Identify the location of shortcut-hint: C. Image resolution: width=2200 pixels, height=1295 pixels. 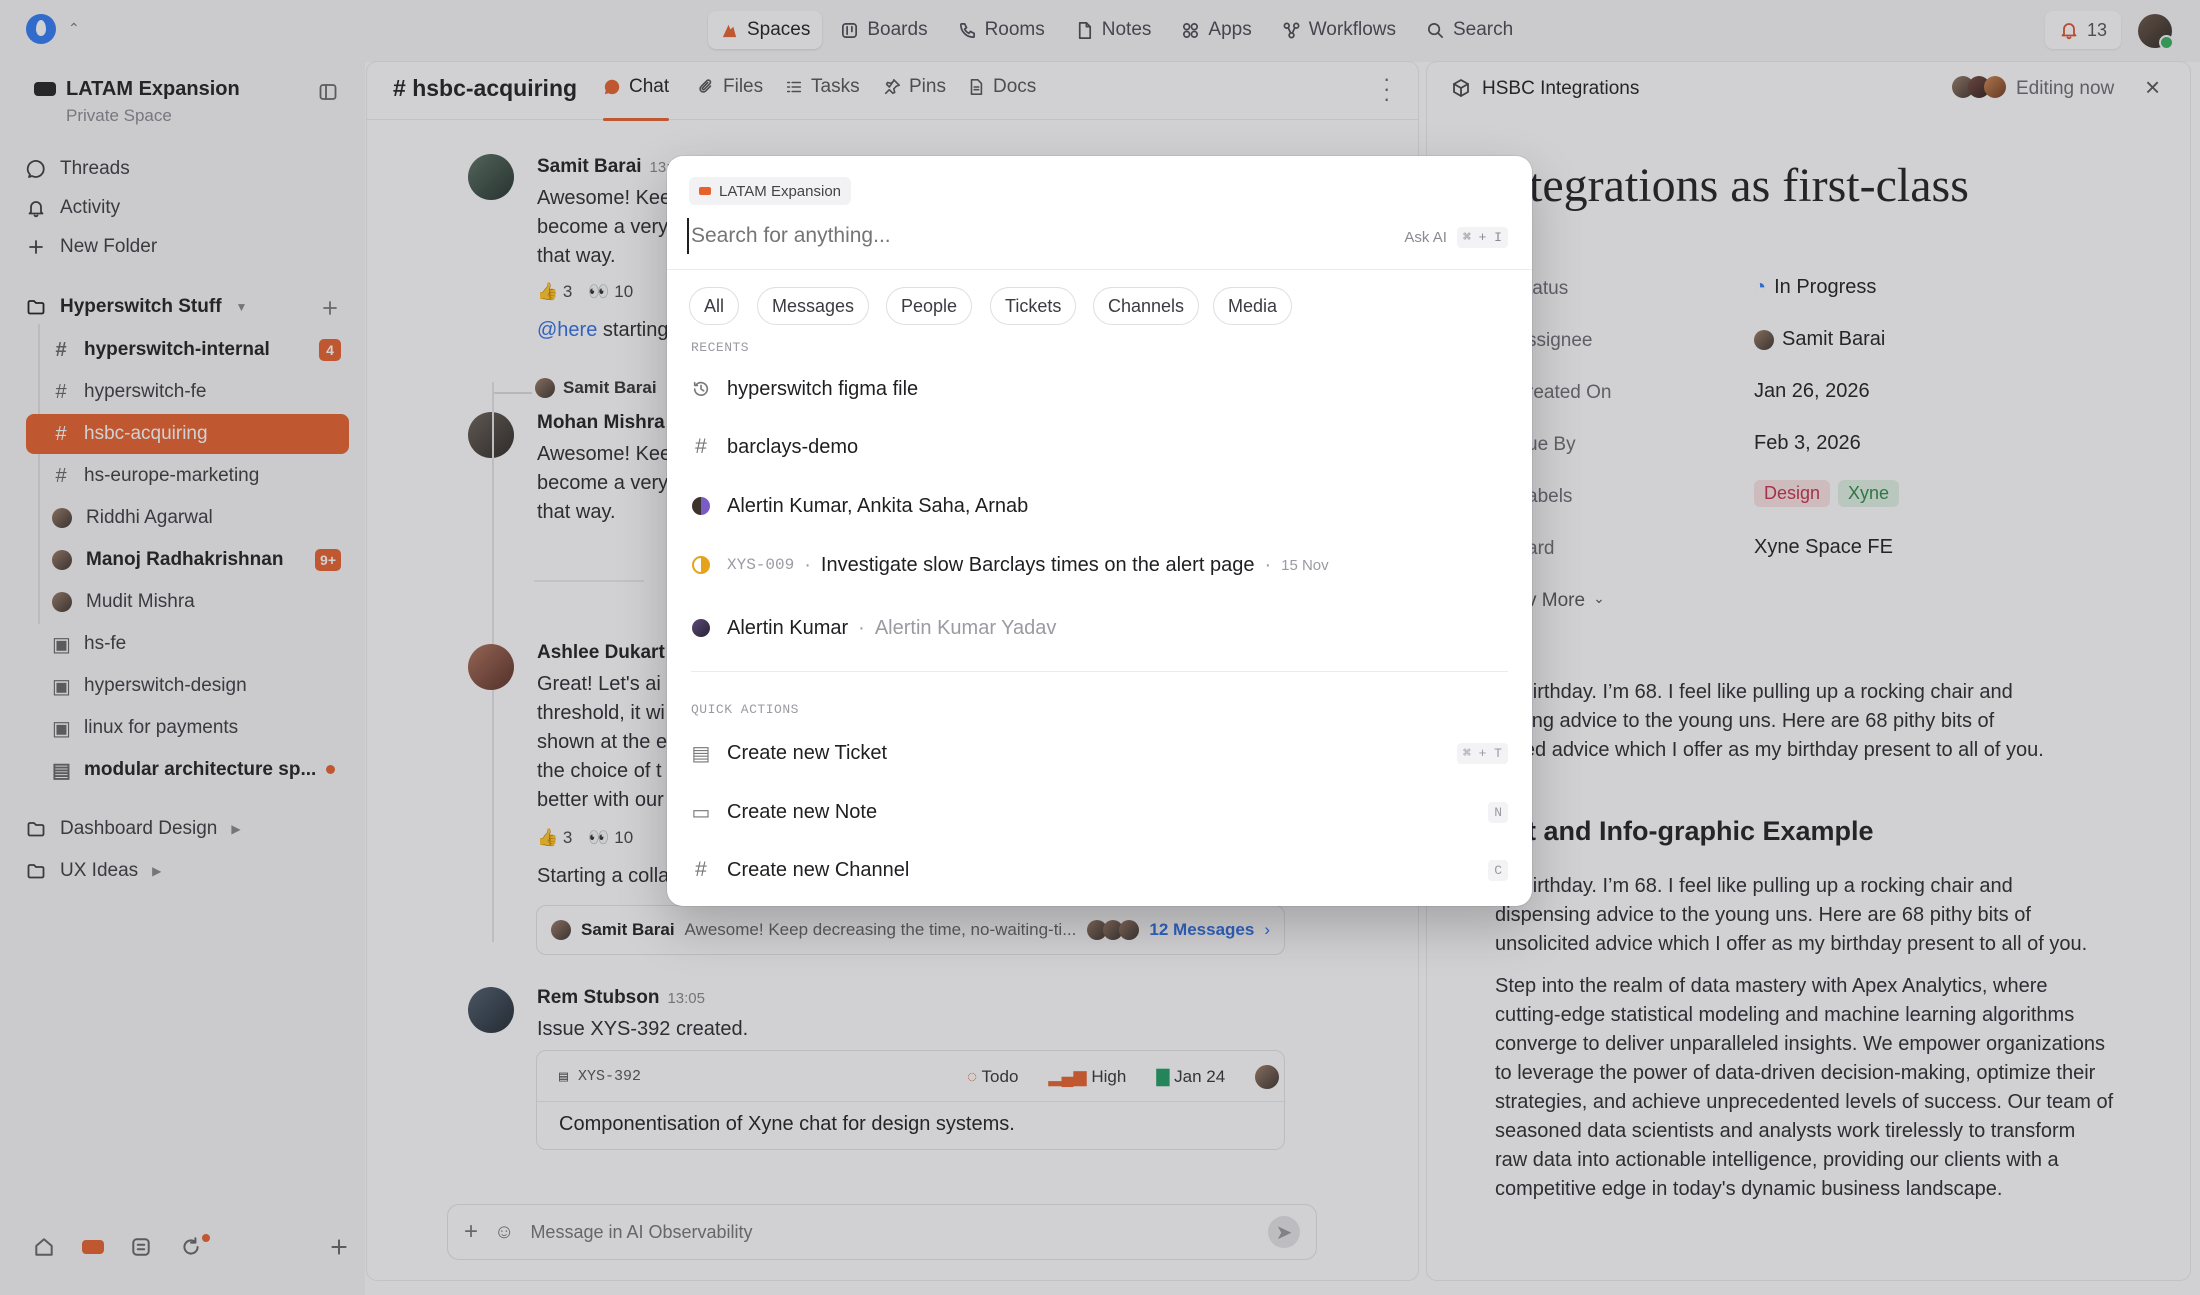
(1498, 870).